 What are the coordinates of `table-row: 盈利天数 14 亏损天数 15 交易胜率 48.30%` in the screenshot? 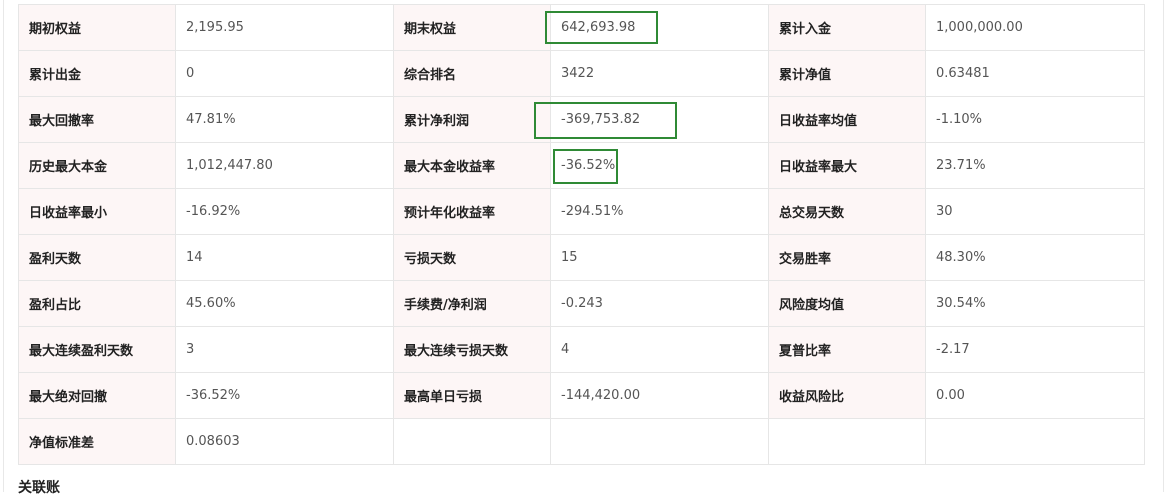 It's located at (581, 257).